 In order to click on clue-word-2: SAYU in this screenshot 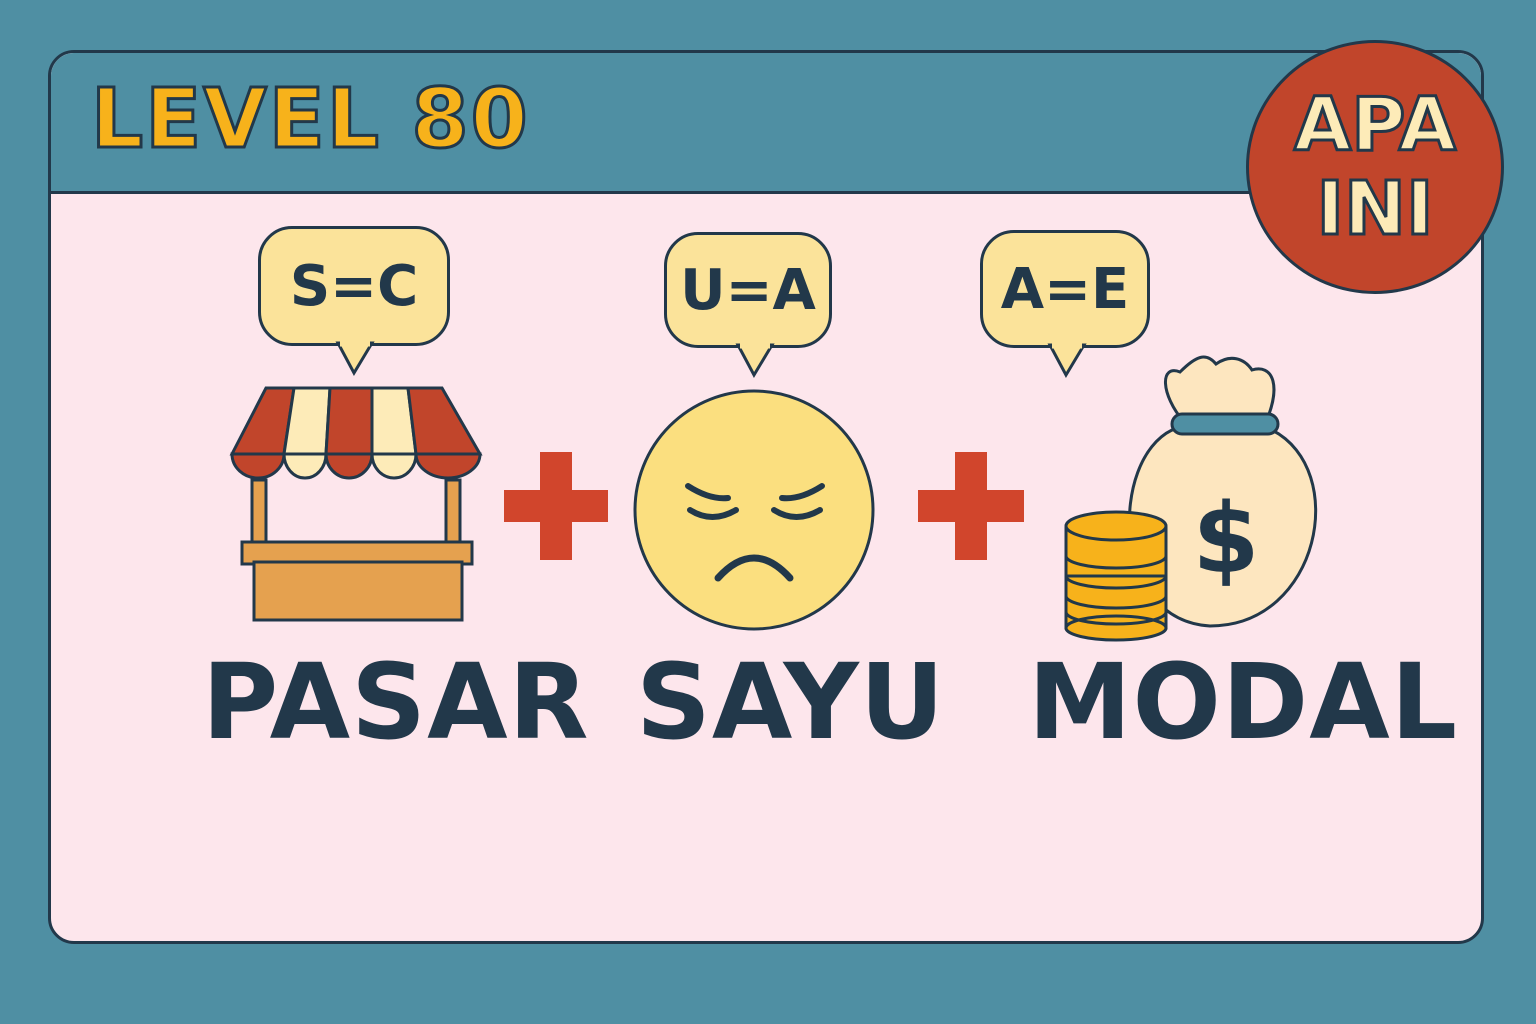, I will do `click(791, 702)`.